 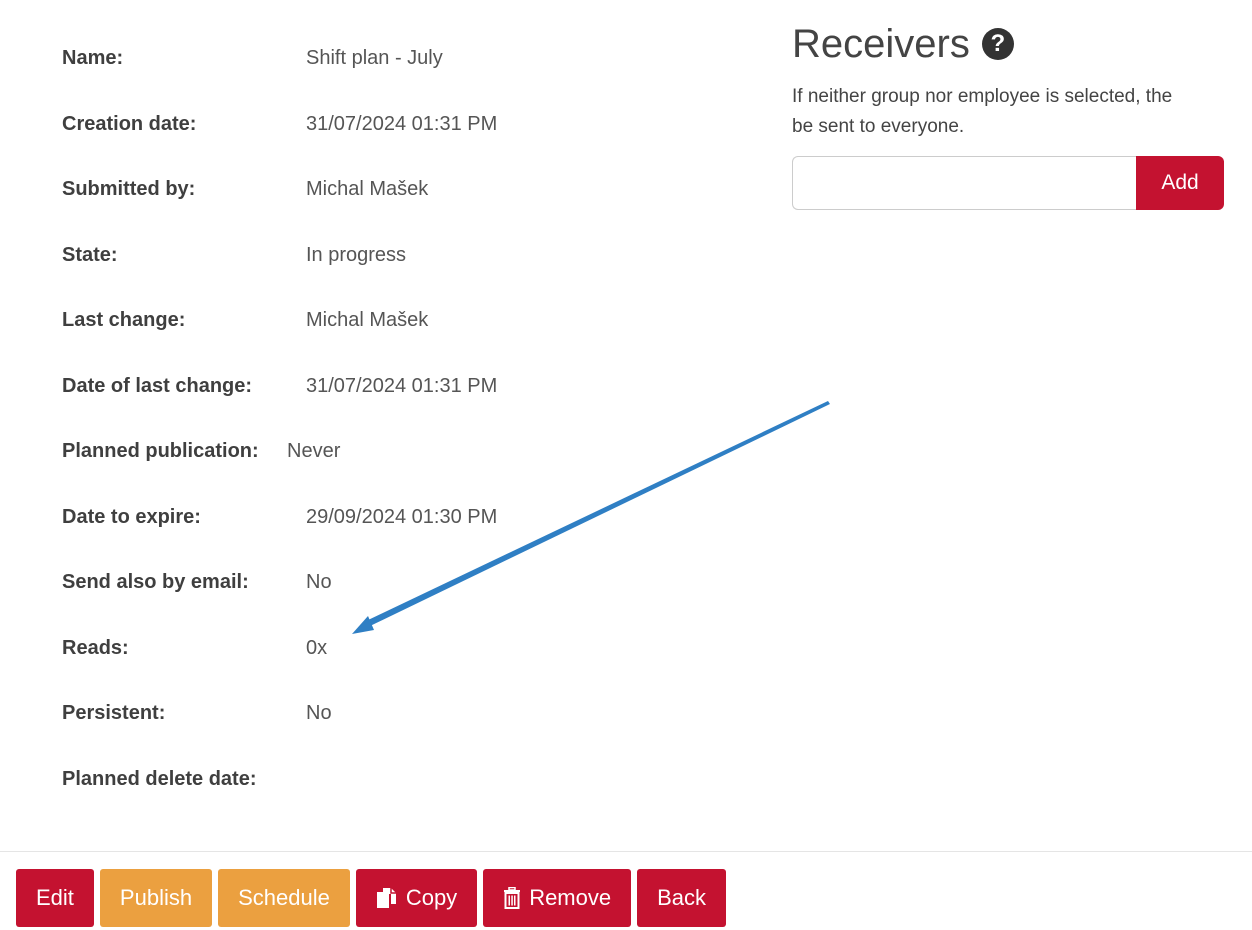 What do you see at coordinates (317, 647) in the screenshot?
I see `reads-value: 0x` at bounding box center [317, 647].